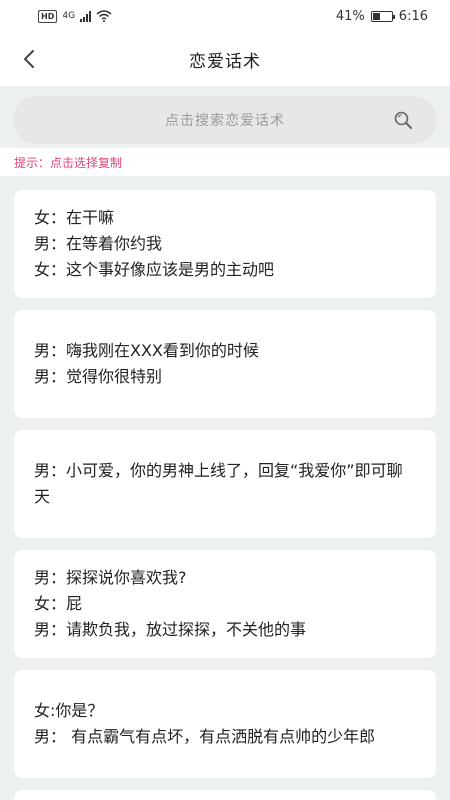 The height and width of the screenshot is (800, 450). I want to click on page-title: 恋爱话术, so click(225, 61).